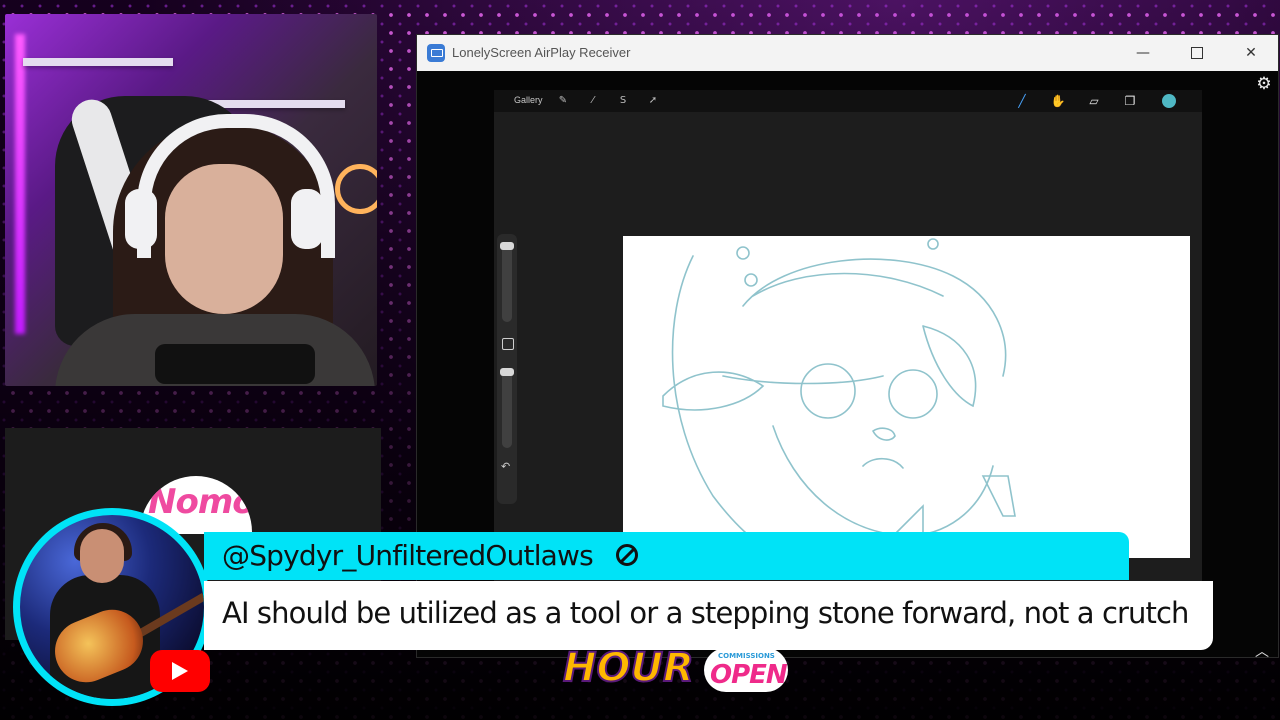 This screenshot has height=720, width=1280. I want to click on commissions-open-badge: COMMISSIONS OPEN, so click(746, 670).